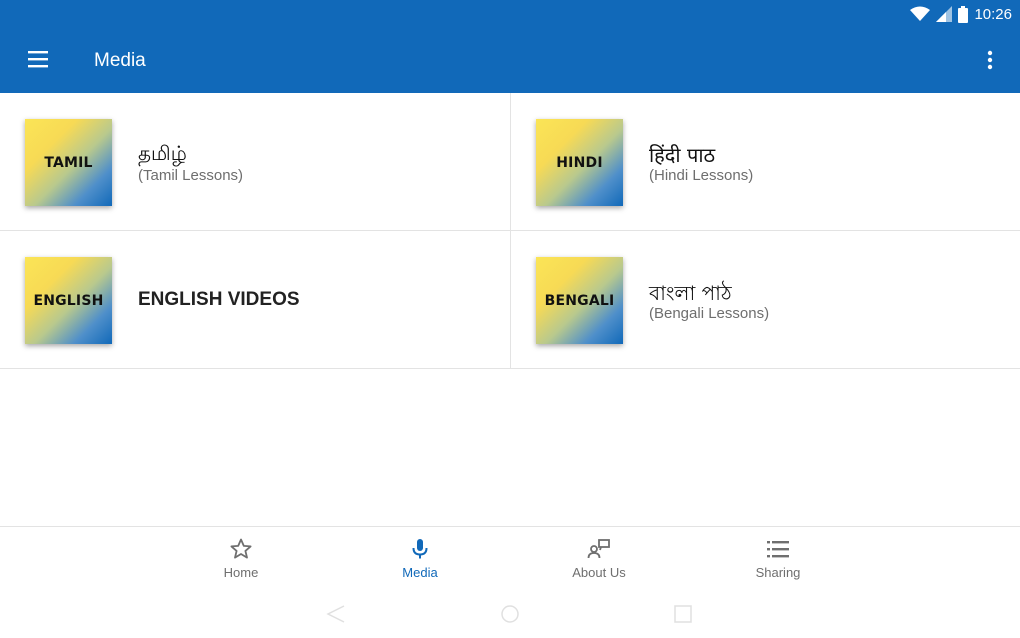  I want to click on media-subtitle: (Hindi Lessons), so click(701, 175).